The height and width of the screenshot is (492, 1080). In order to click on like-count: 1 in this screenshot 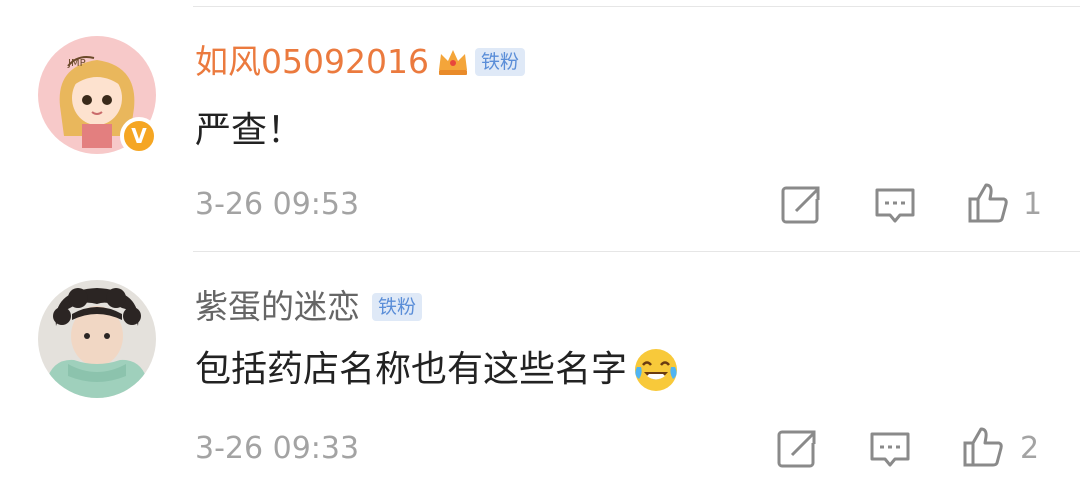, I will do `click(1033, 204)`.